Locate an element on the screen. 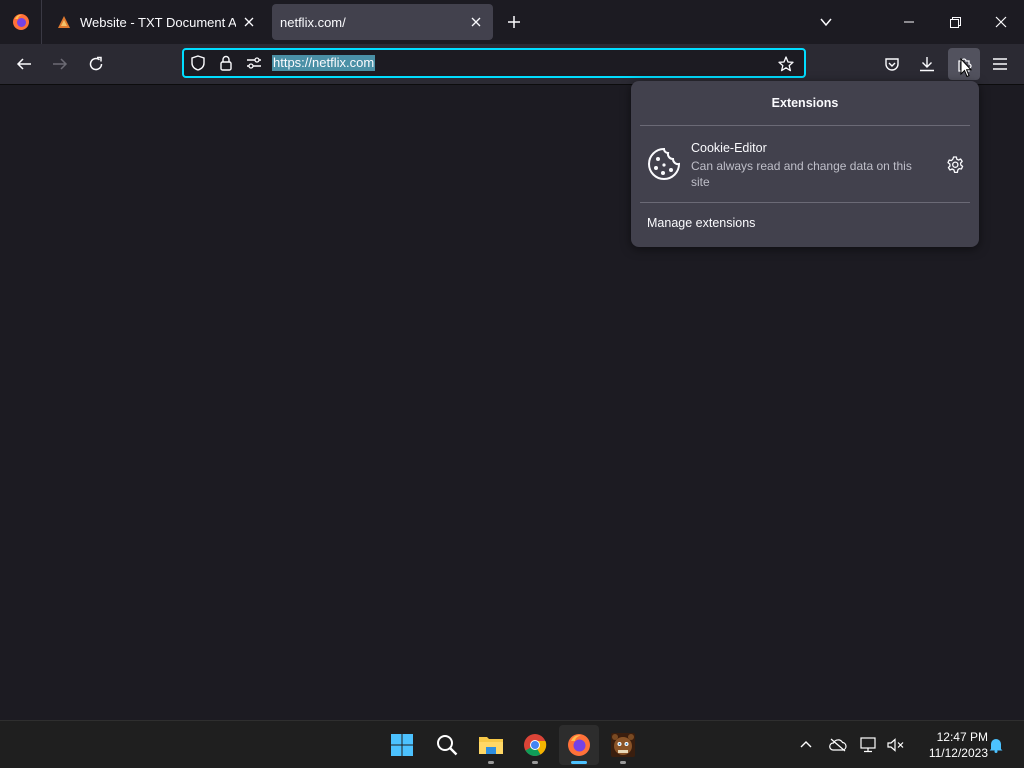 This screenshot has width=1024, height=768. downloads-button is located at coordinates (927, 64).